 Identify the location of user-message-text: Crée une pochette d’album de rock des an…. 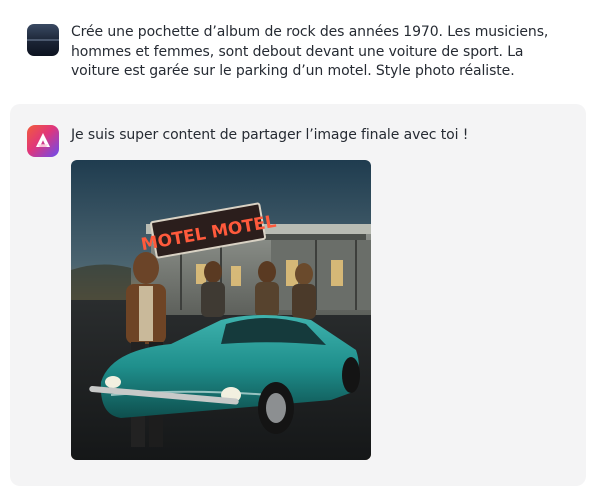
(310, 52).